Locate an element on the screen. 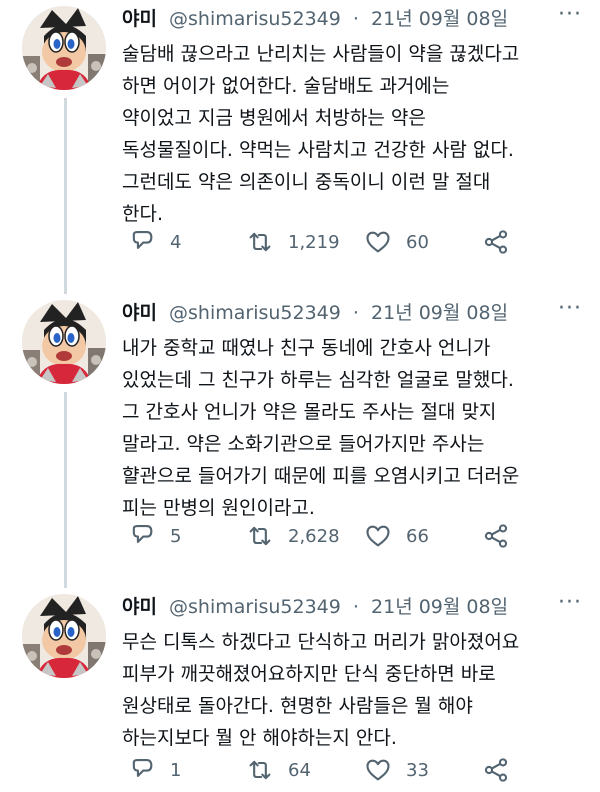 This screenshot has height=792, width=600. reply-button: 4 is located at coordinates (154, 242).